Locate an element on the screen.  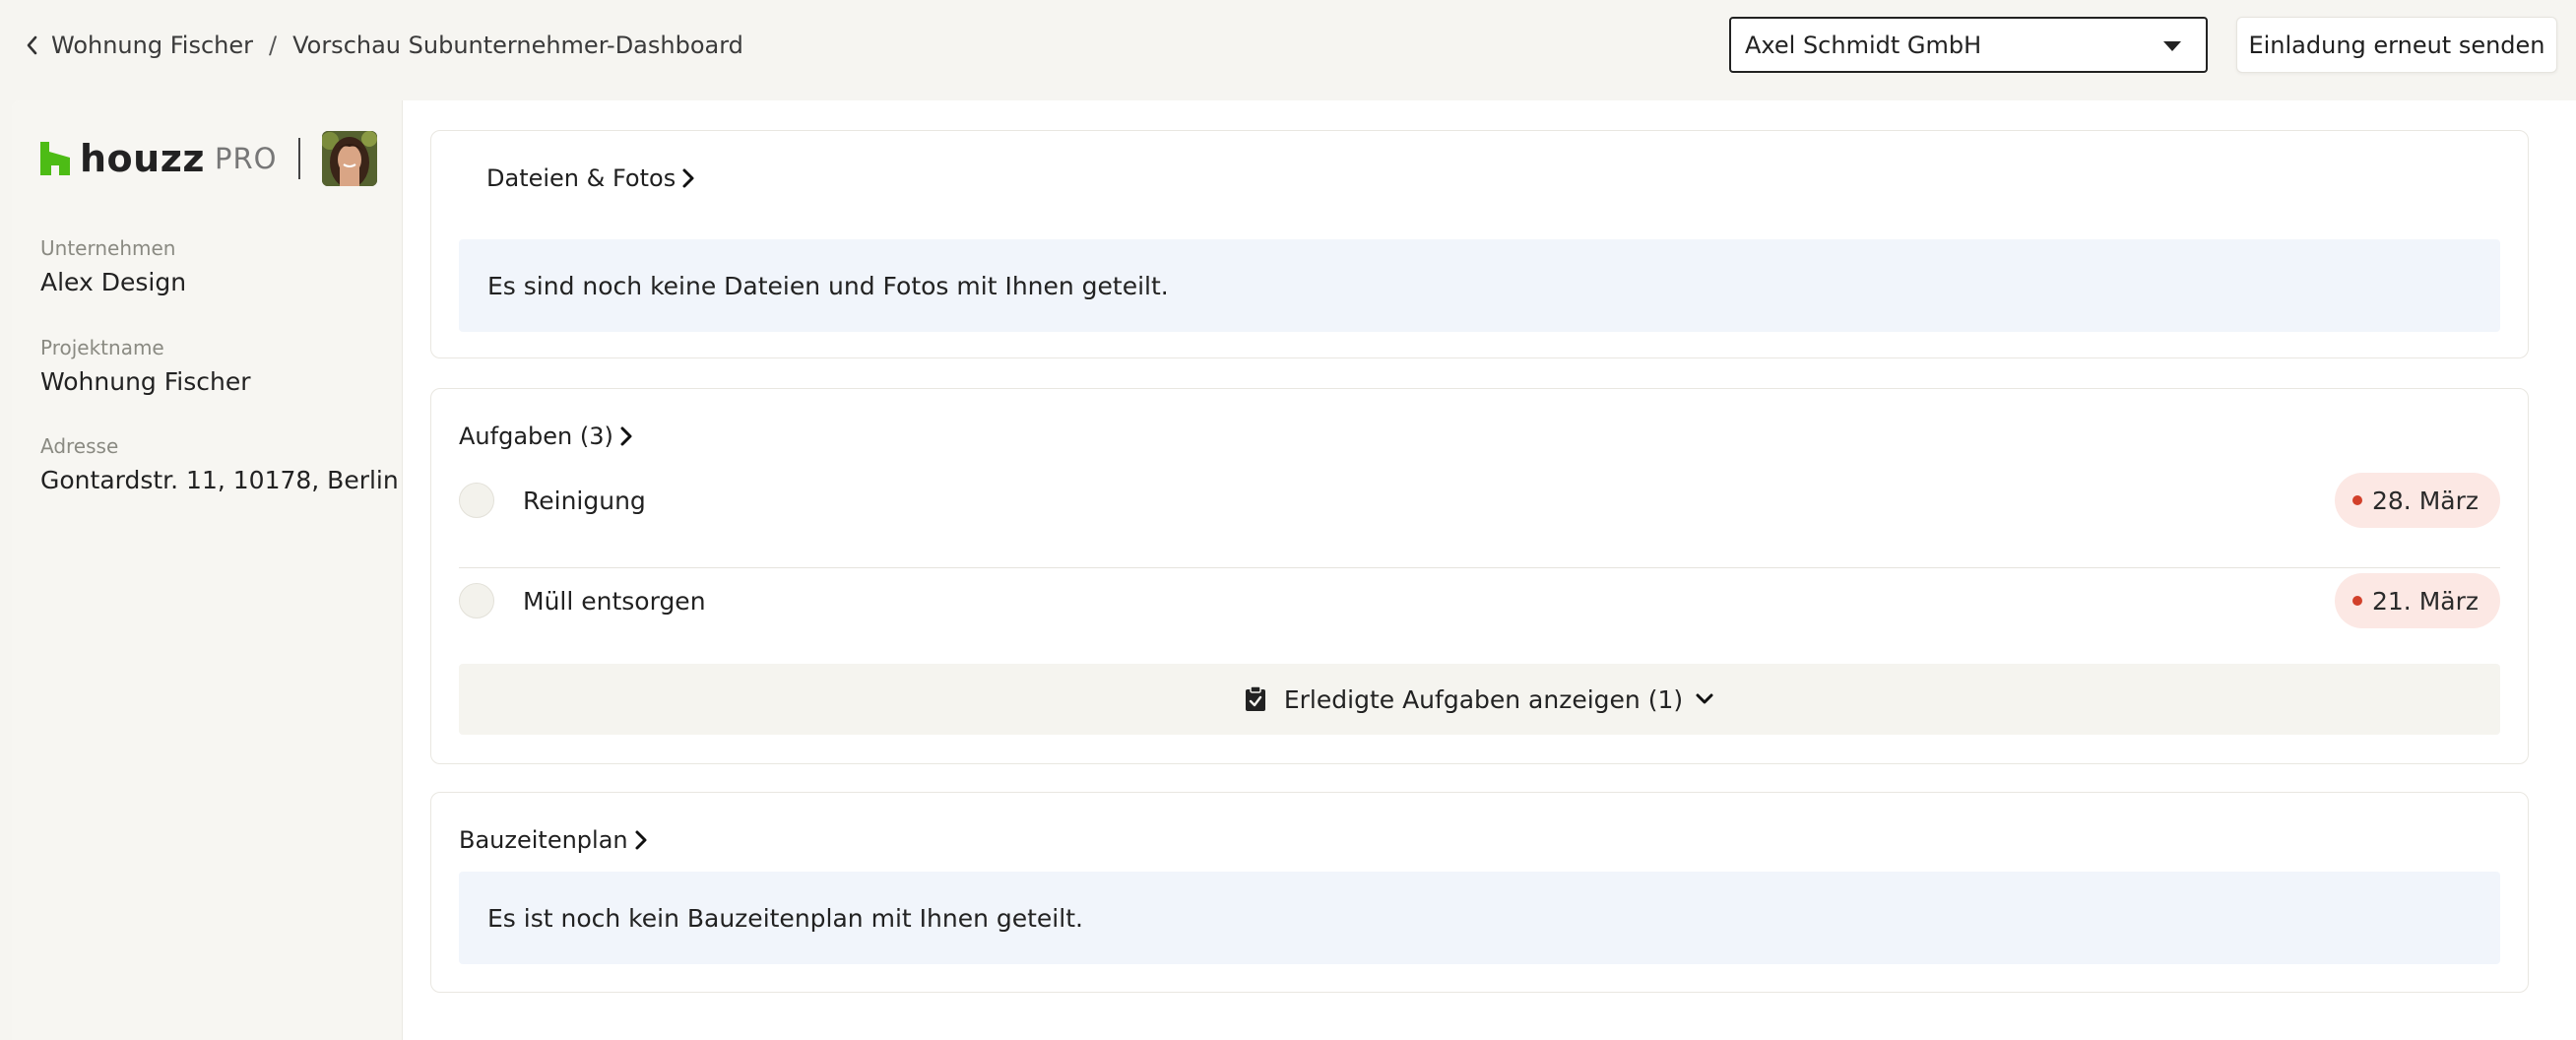
avatar-image is located at coordinates (350, 158).